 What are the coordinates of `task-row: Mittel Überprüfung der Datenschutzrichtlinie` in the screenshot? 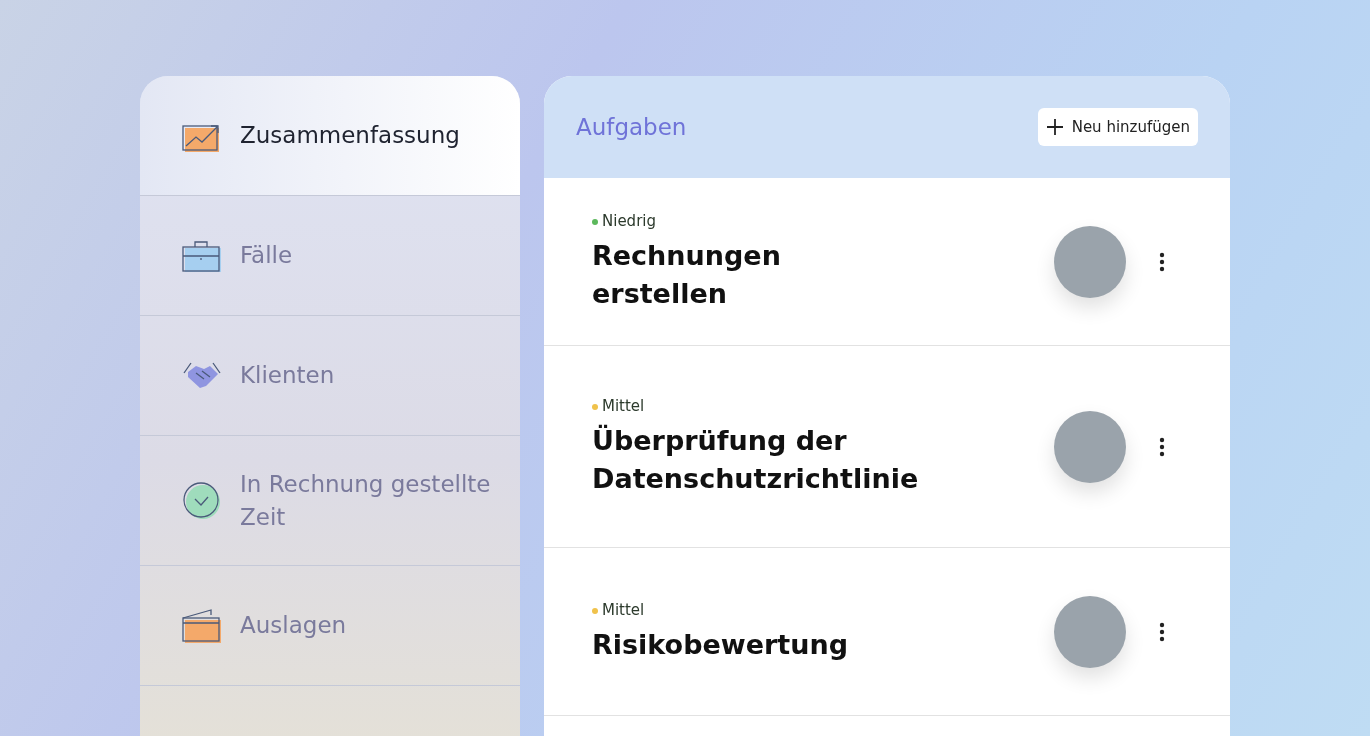 It's located at (887, 447).